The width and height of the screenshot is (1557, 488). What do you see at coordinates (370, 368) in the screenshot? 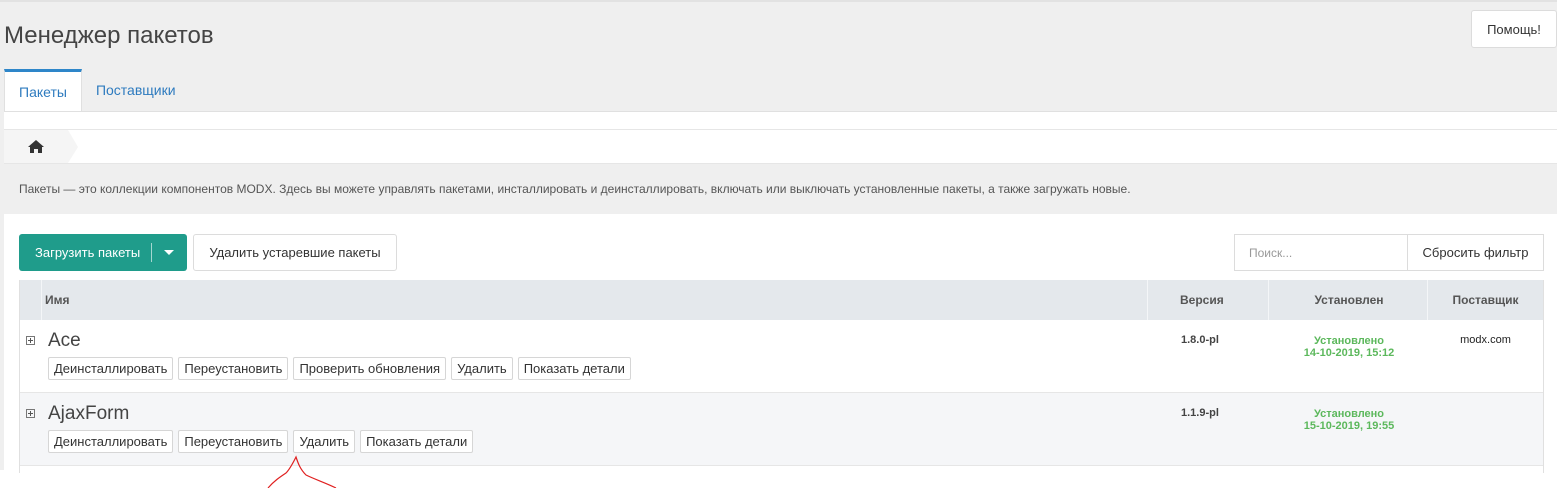
I see `check-updates-button: Проверить обновления` at bounding box center [370, 368].